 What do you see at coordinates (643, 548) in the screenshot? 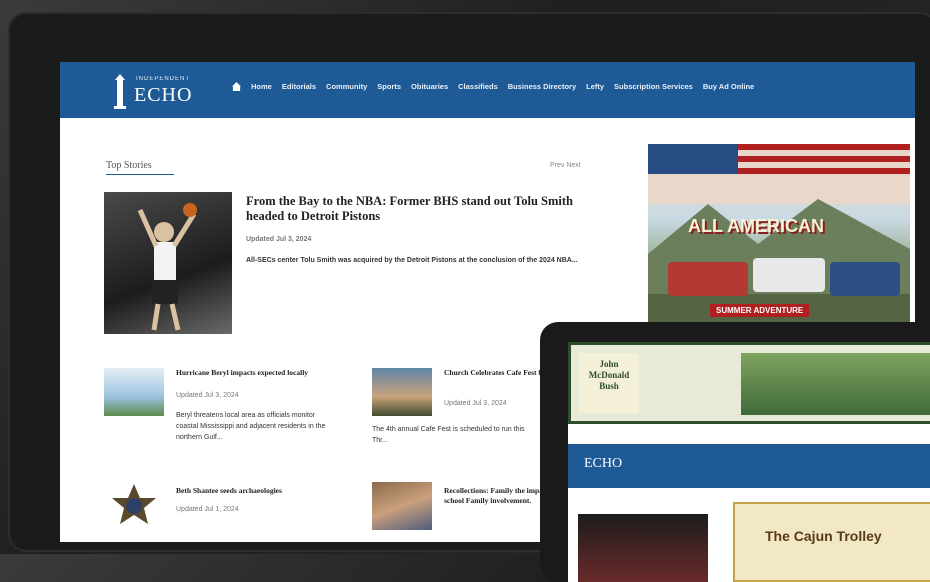
I see `tablet-story-image` at bounding box center [643, 548].